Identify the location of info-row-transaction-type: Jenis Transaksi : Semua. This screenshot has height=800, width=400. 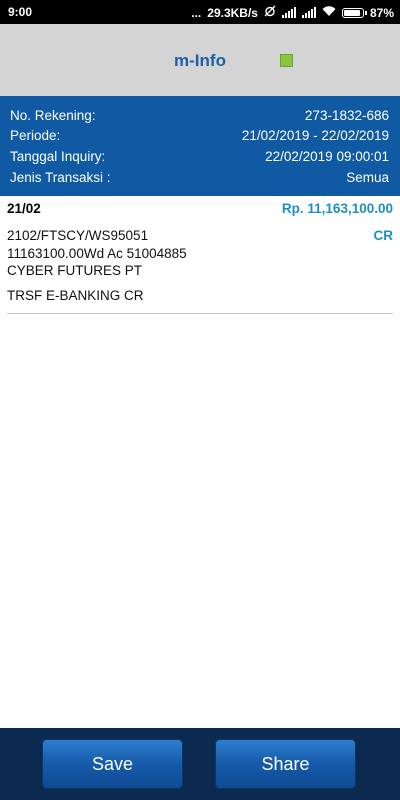
(199, 179).